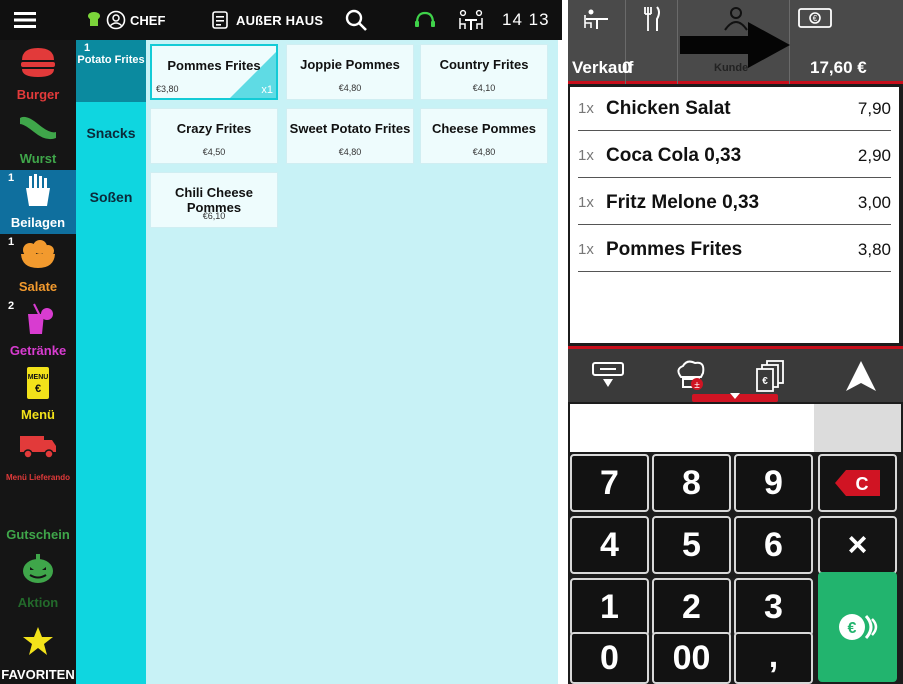 This screenshot has height=684, width=903. Describe the element at coordinates (692, 428) in the screenshot. I see `keypad-display` at that location.